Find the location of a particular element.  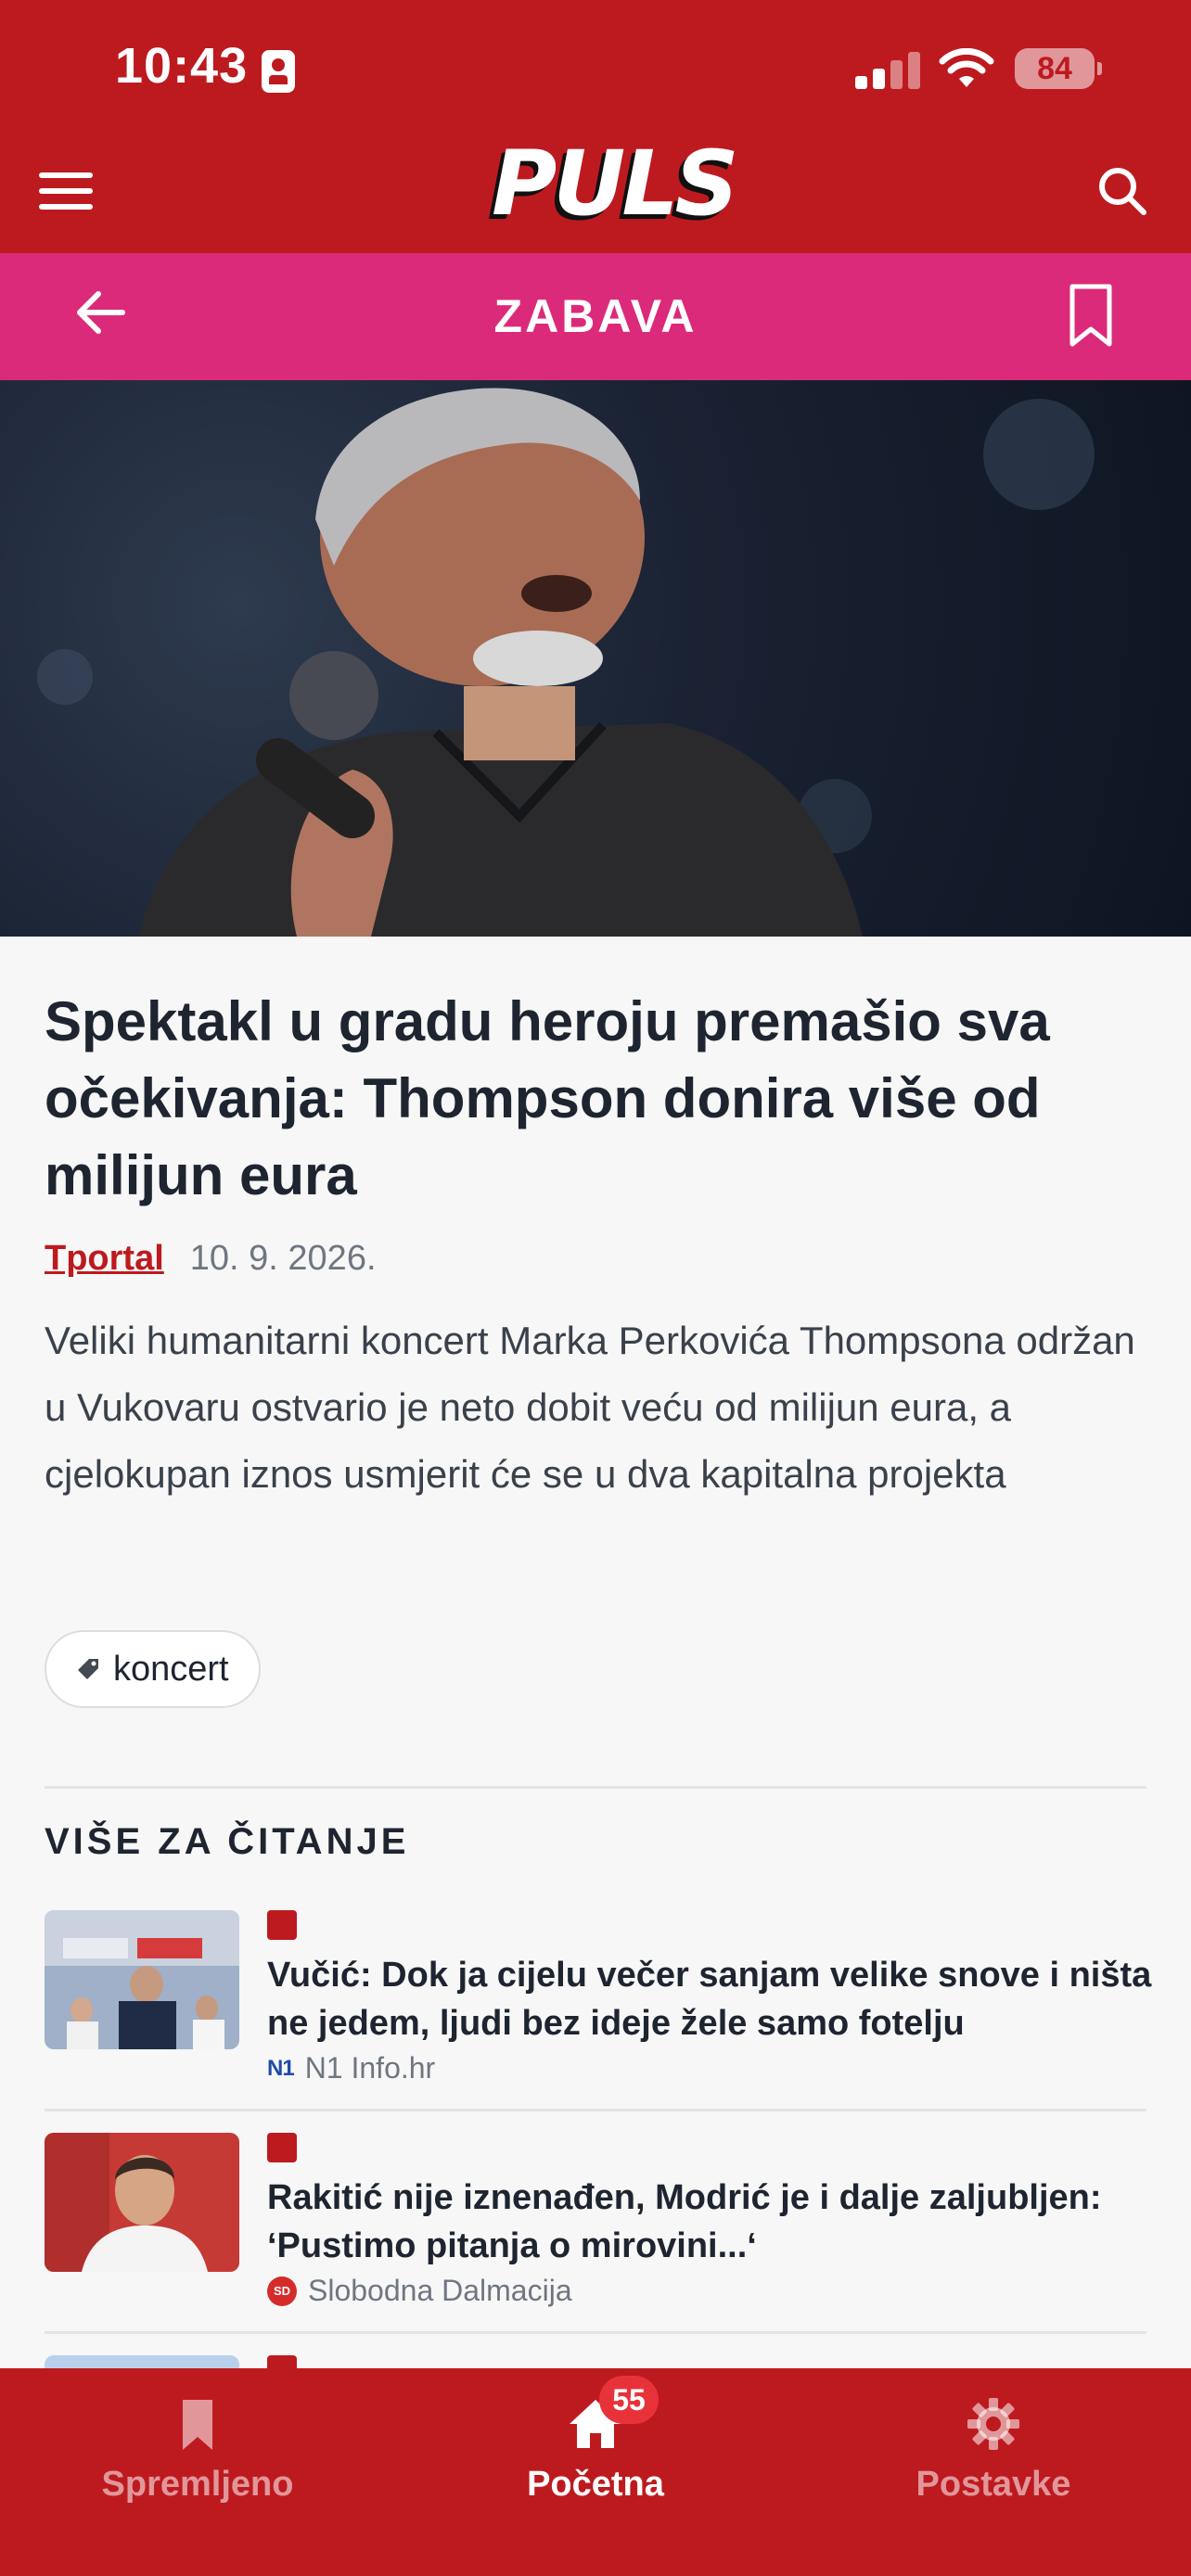

slobodna-dalmacija-logo-icon: SD is located at coordinates (282, 2291).